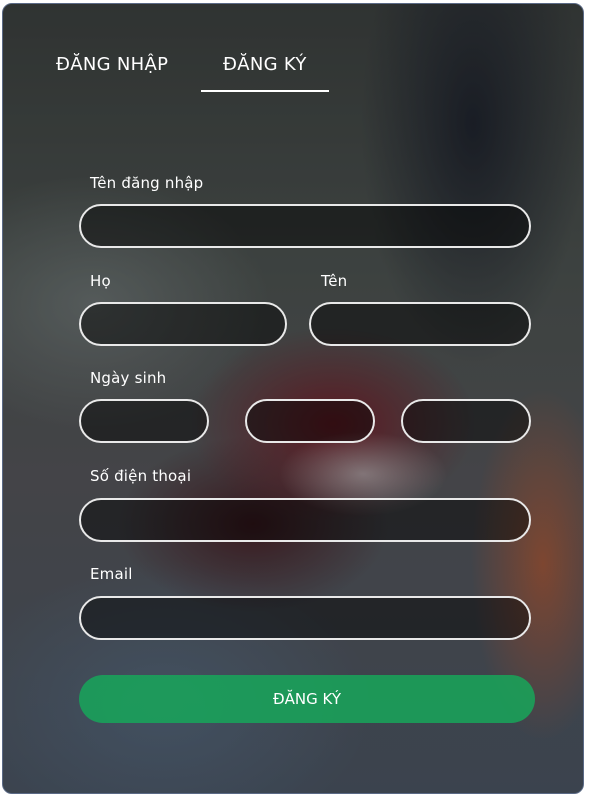 Image resolution: width=590 pixels, height=797 pixels. What do you see at coordinates (100, 281) in the screenshot?
I see `last-name-label: Họ` at bounding box center [100, 281].